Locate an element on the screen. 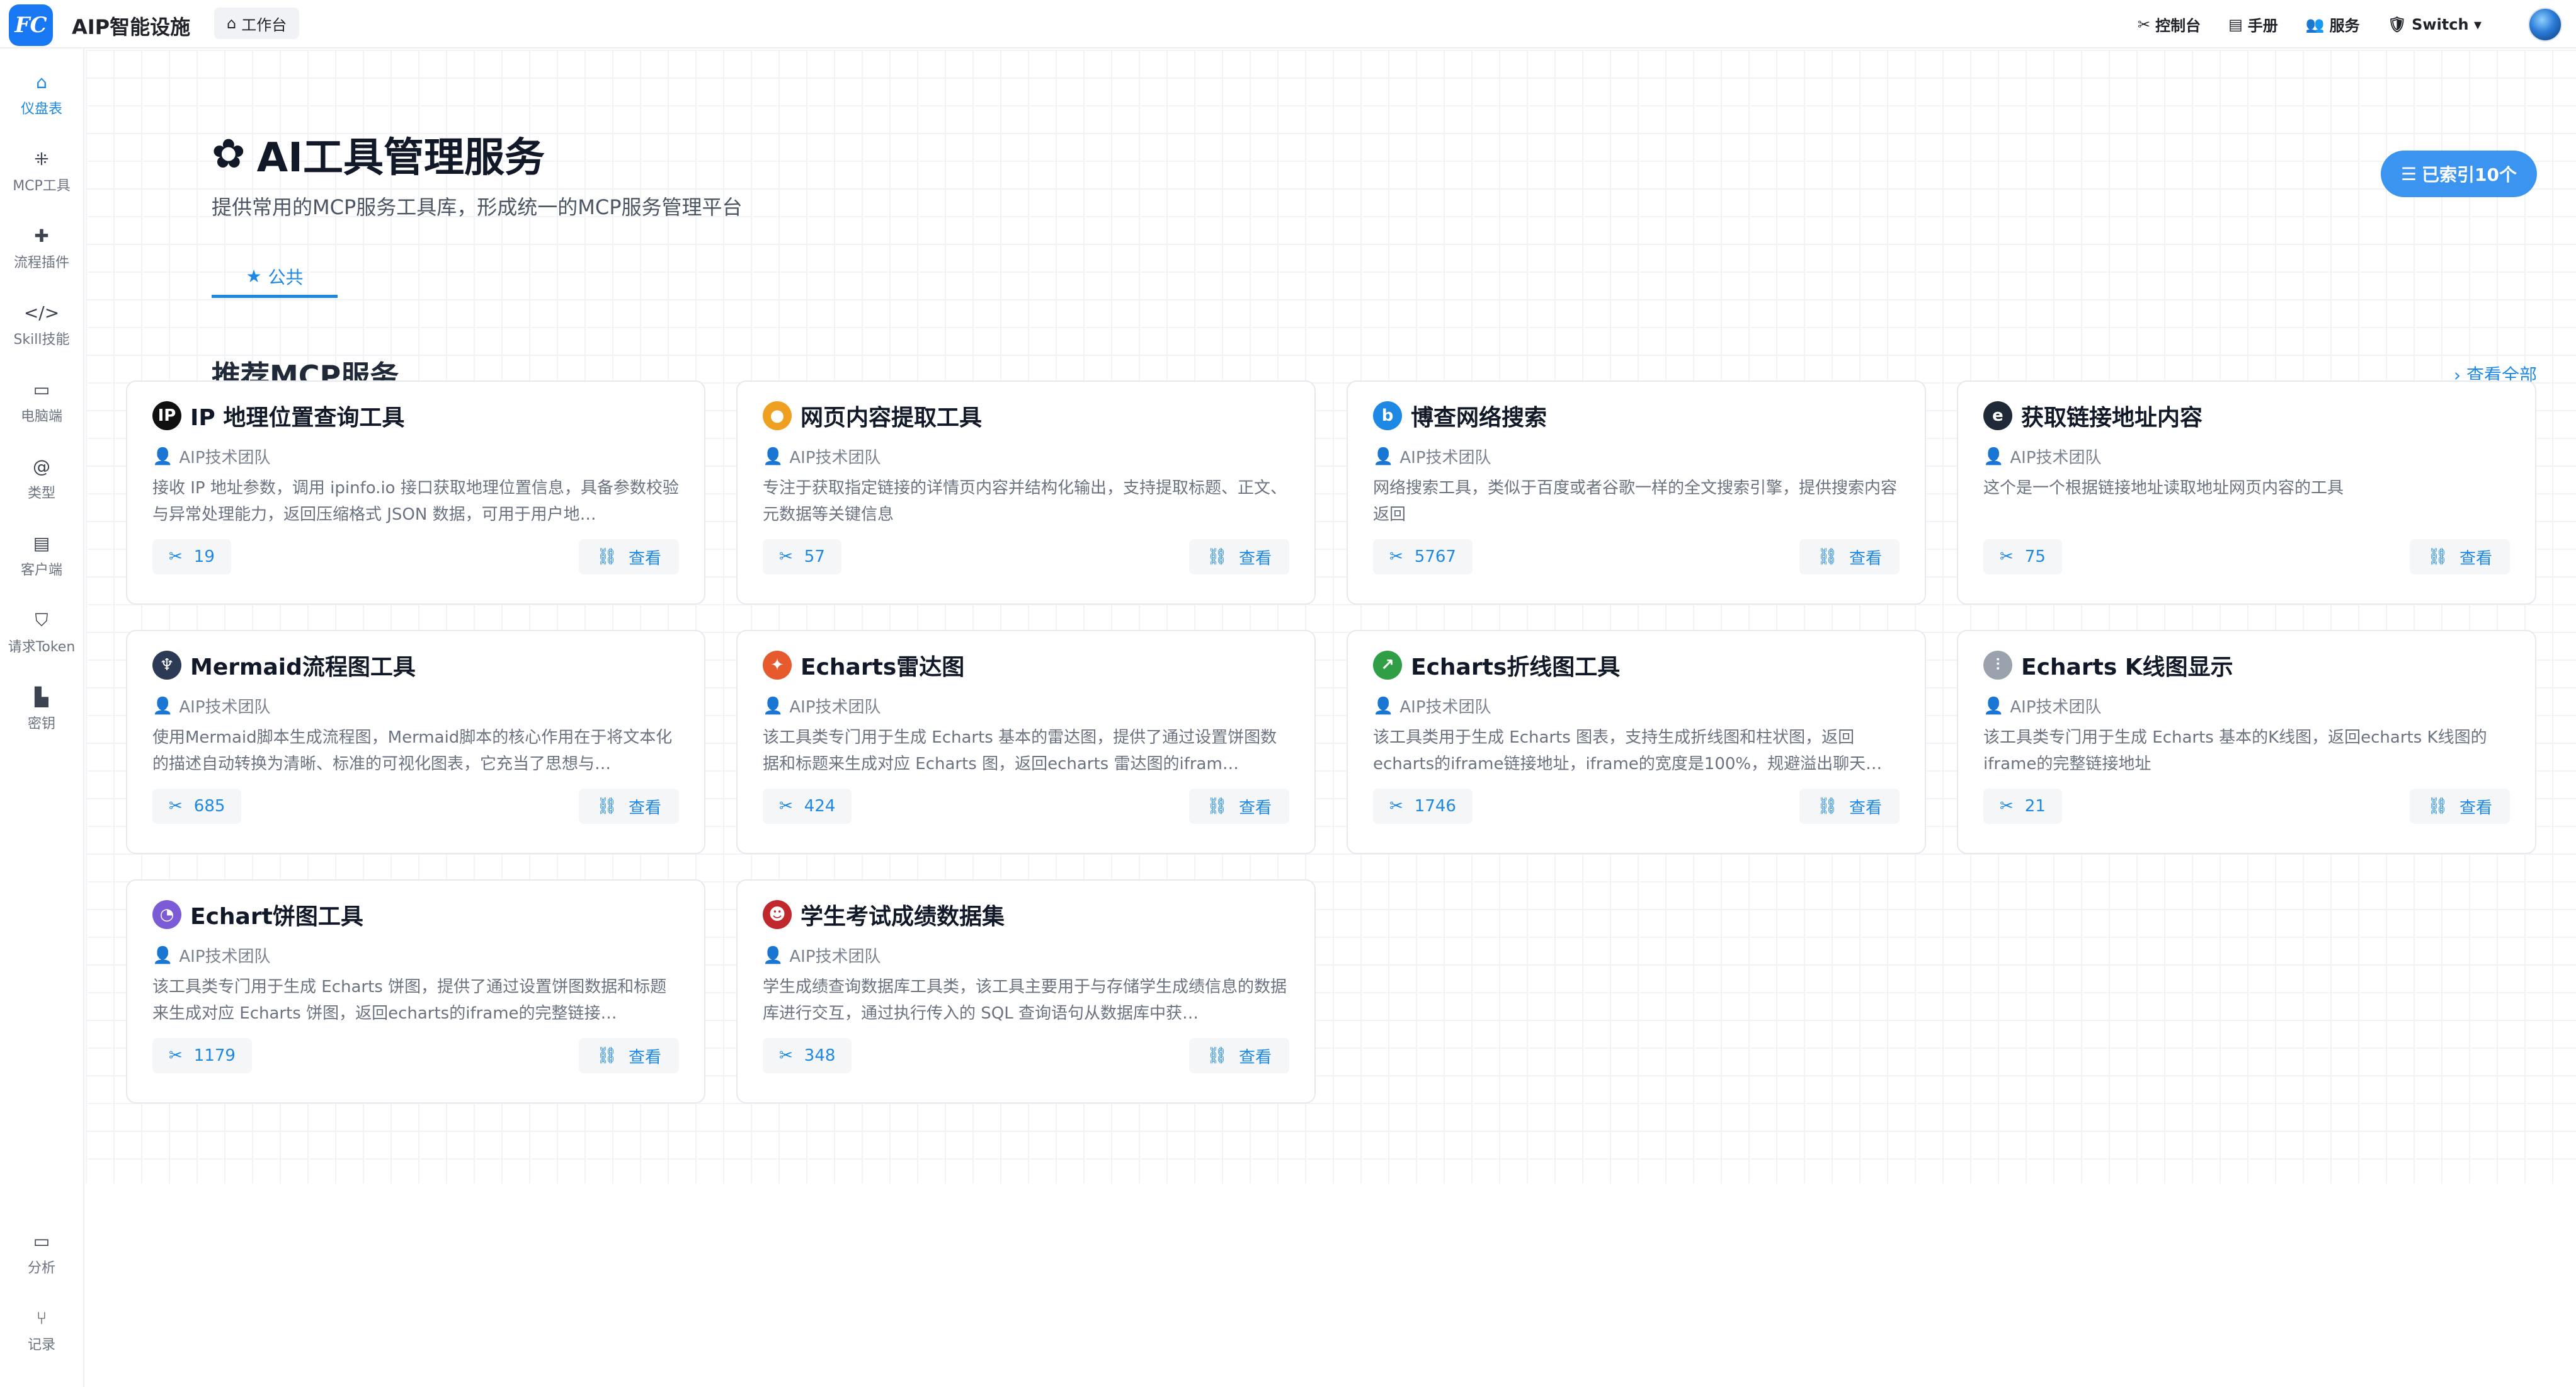  usage-count-chip: ✂ 685 is located at coordinates (197, 807).